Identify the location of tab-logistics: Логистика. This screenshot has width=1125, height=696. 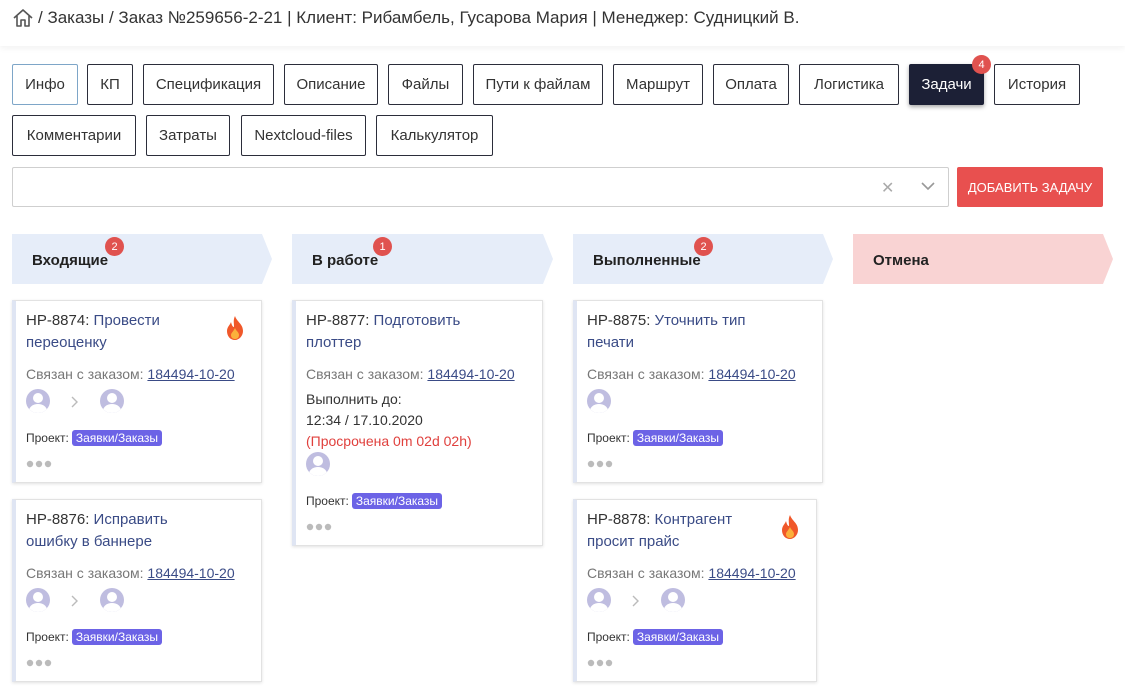
(849, 84).